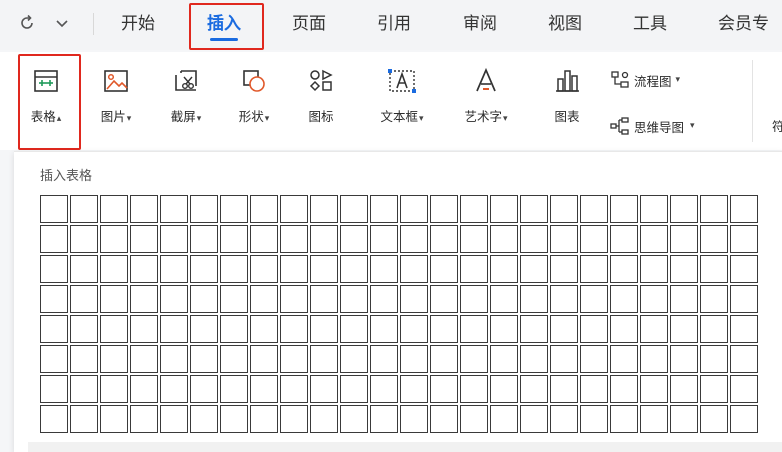 The height and width of the screenshot is (452, 782). I want to click on mindmap-button: 思维导图 ▾, so click(652, 126).